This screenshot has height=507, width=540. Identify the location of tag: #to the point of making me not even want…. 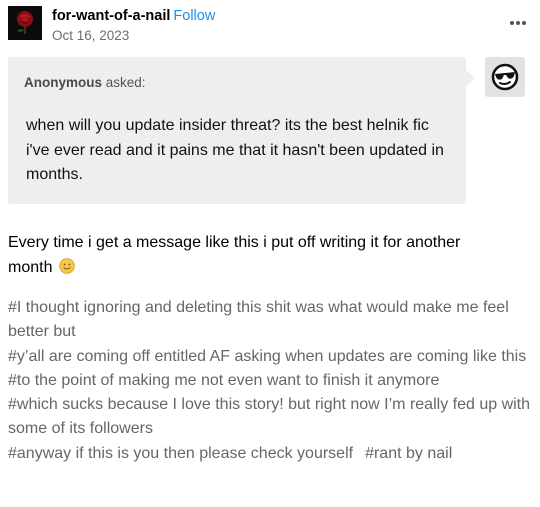
(270, 381).